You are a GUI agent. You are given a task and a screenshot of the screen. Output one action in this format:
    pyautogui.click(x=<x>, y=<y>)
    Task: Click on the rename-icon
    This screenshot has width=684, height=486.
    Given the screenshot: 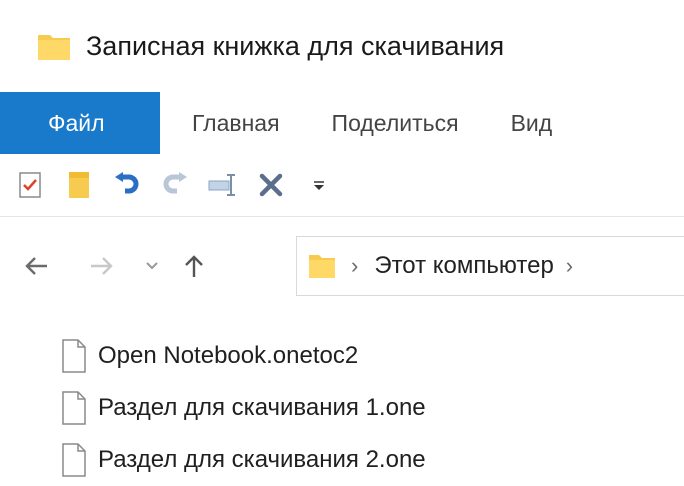 What is the action you would take?
    pyautogui.click(x=223, y=185)
    